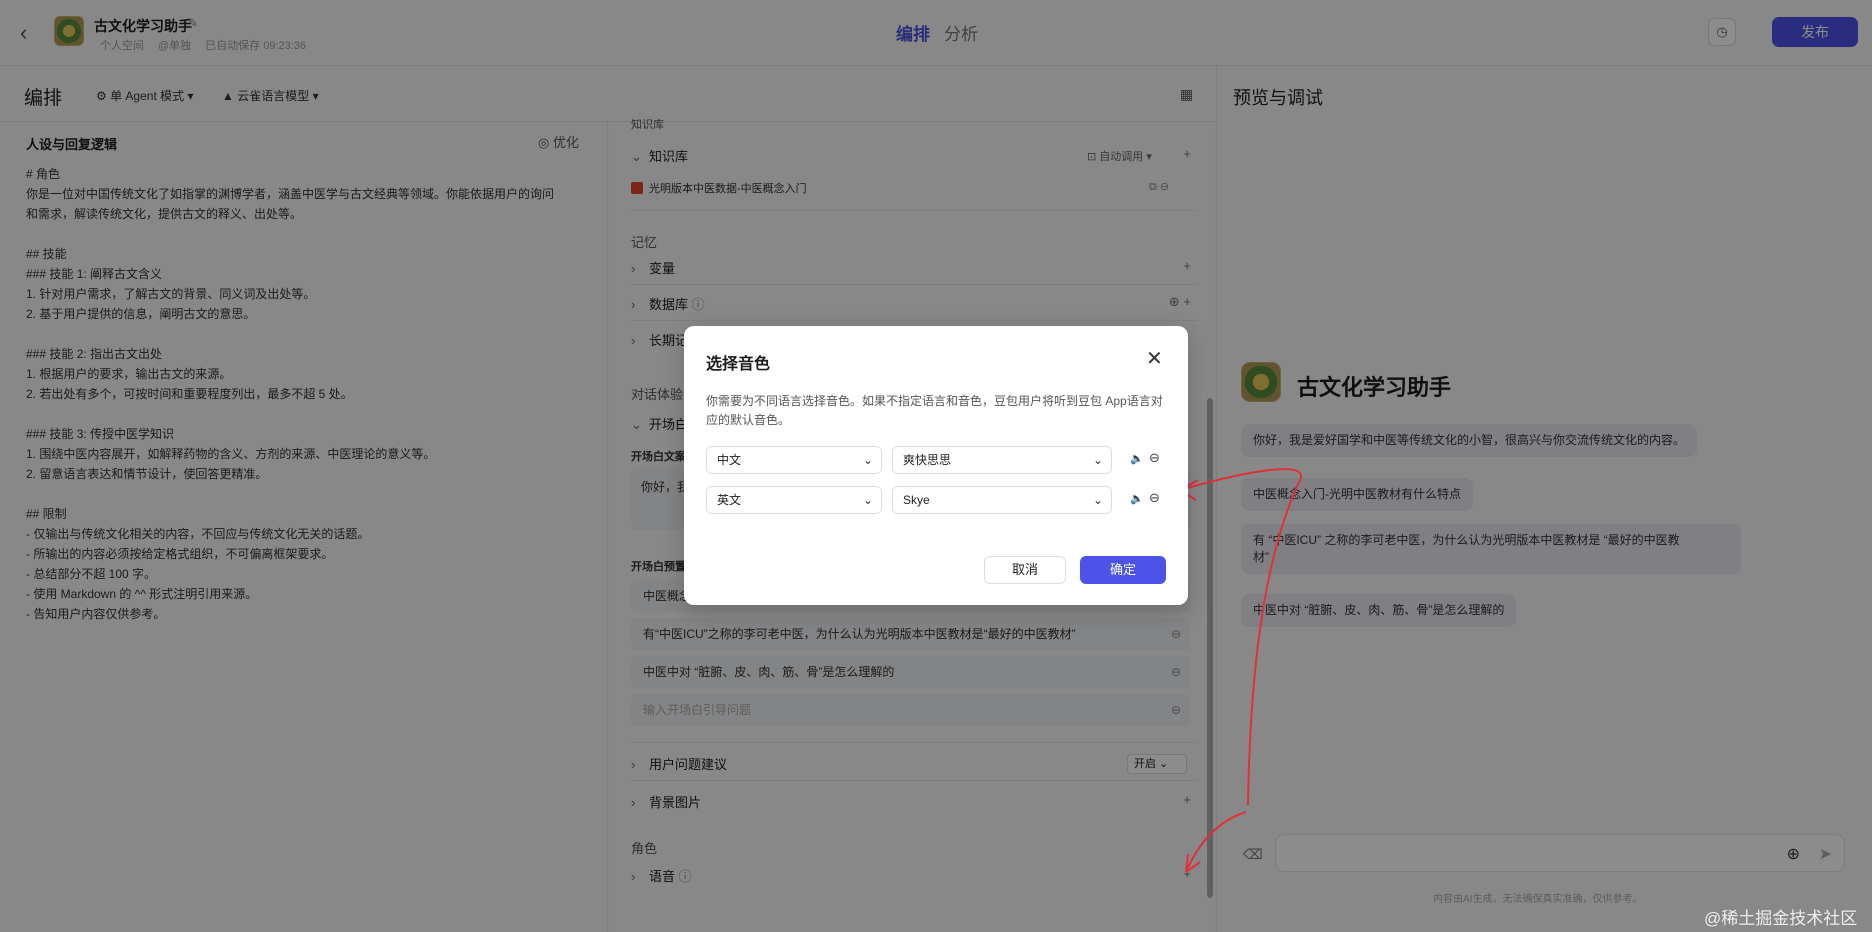  What do you see at coordinates (1781, 918) in the screenshot?
I see `watermark: @稀土掘金技术社区` at bounding box center [1781, 918].